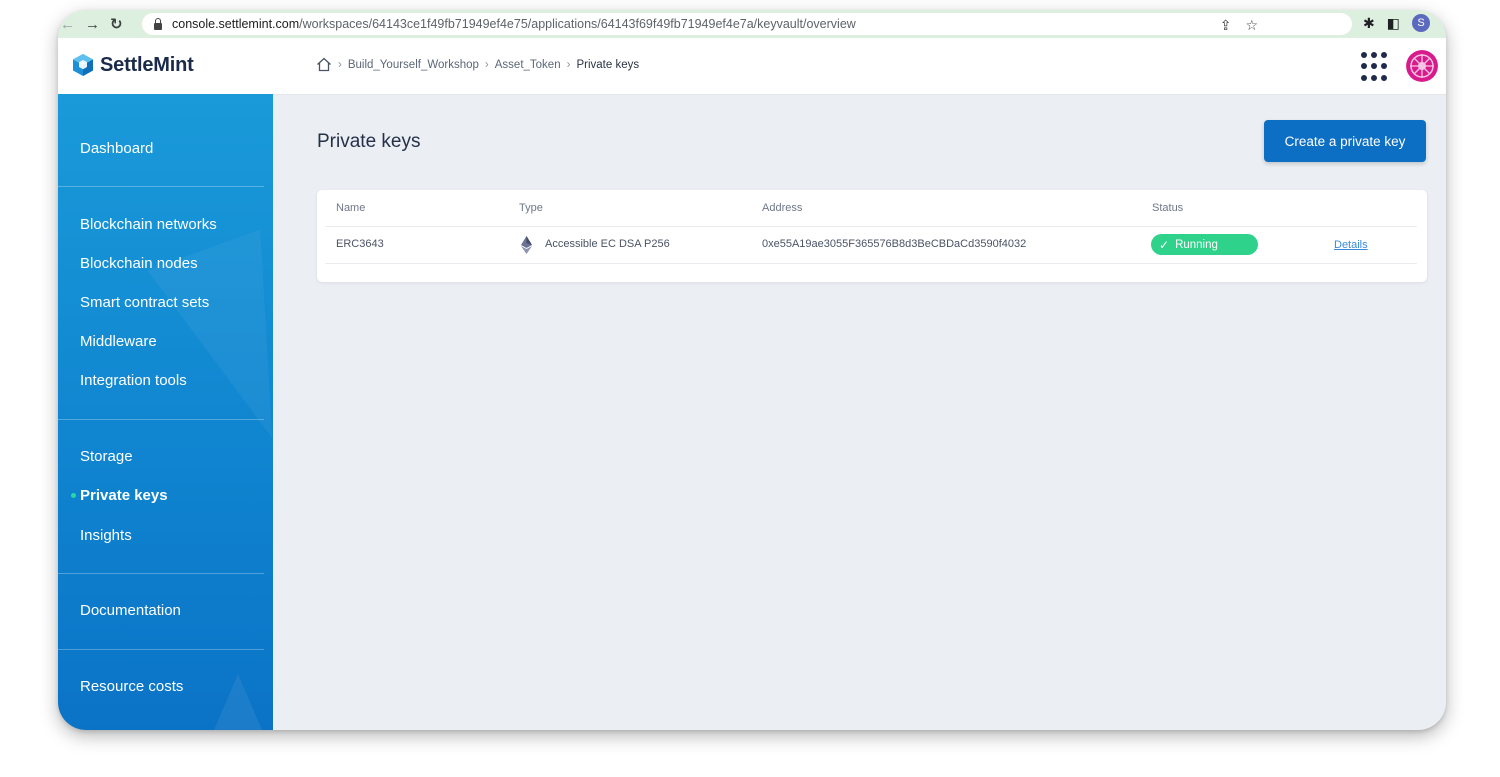  Describe the element at coordinates (144, 302) in the screenshot. I see `sidebar-item-smart-contract-sets: Smart contract sets` at that location.